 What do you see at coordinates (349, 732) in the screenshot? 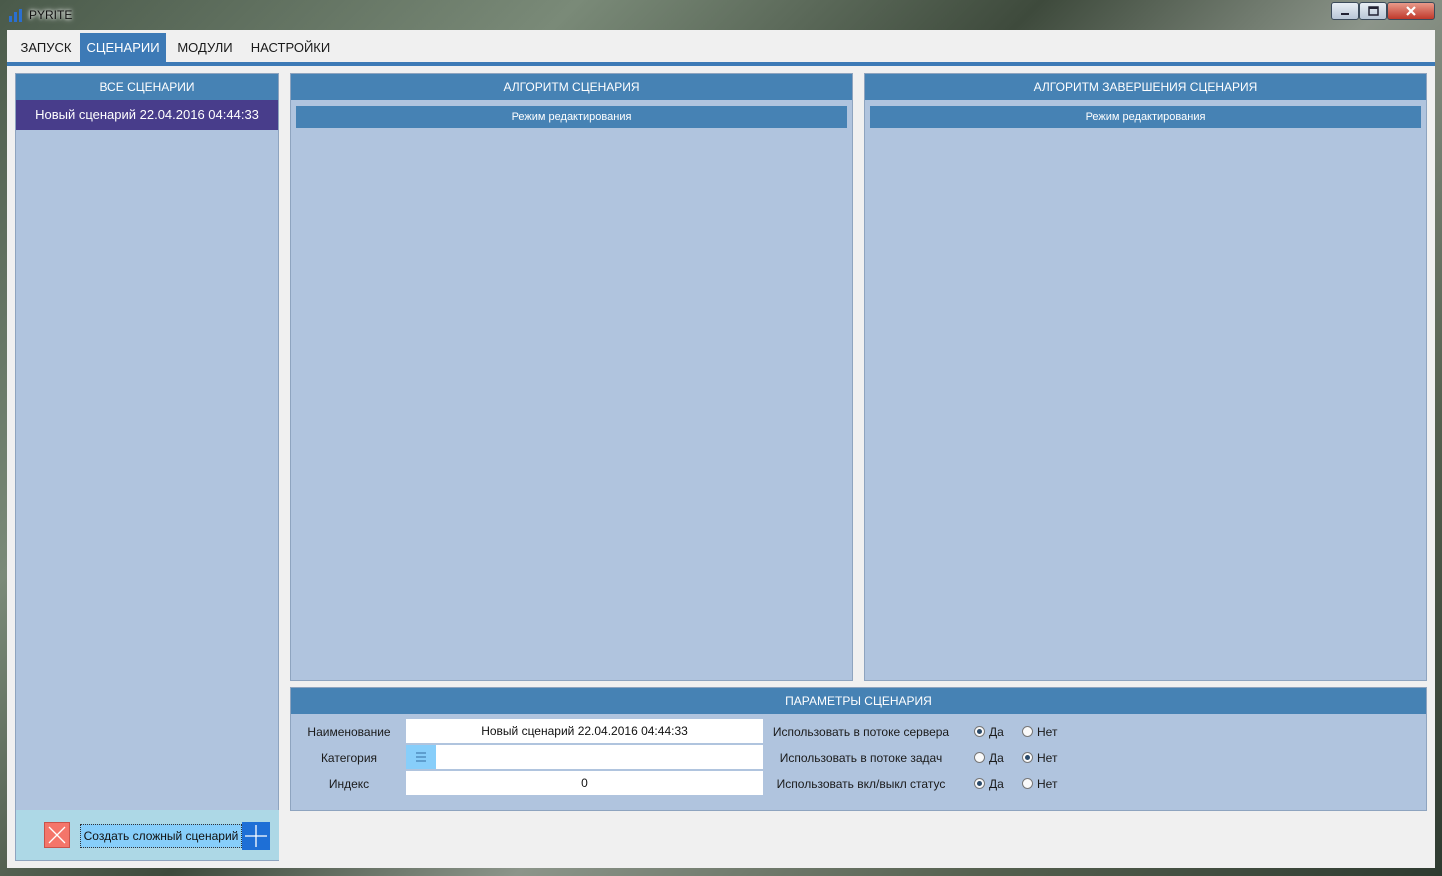
I see `name-label: Наименование` at bounding box center [349, 732].